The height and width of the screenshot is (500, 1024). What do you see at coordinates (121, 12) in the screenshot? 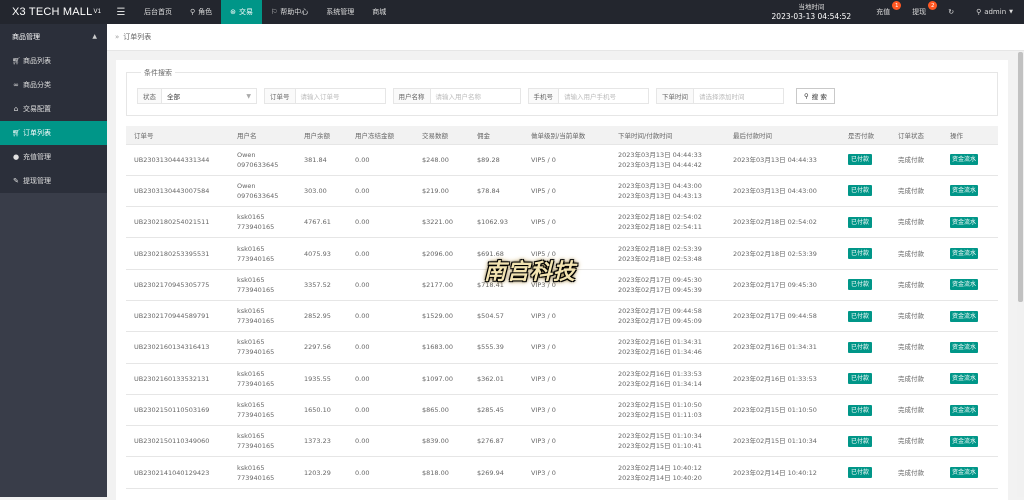
I see `menu-toggle-icon: ☰` at bounding box center [121, 12].